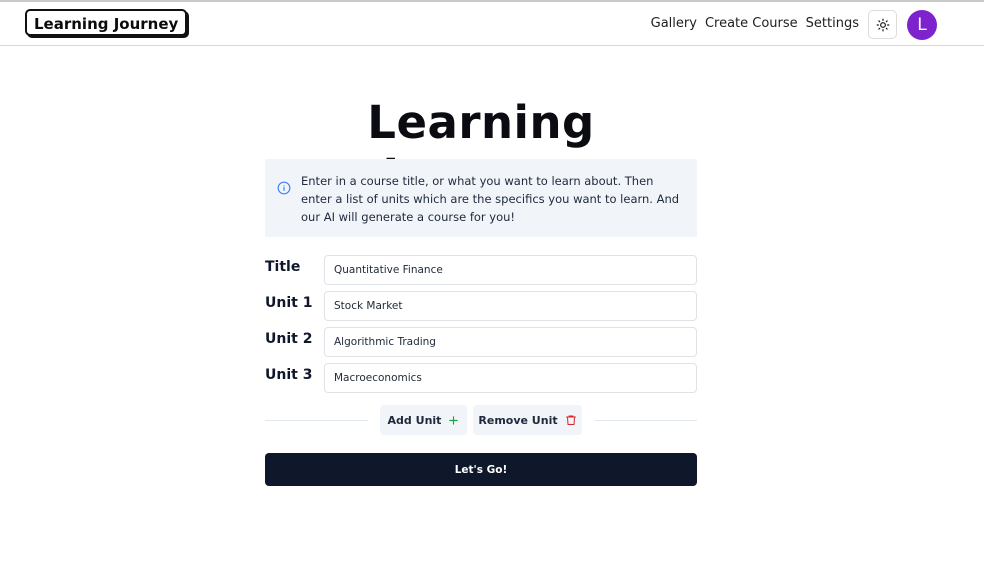  I want to click on unit-2-input, so click(510, 342).